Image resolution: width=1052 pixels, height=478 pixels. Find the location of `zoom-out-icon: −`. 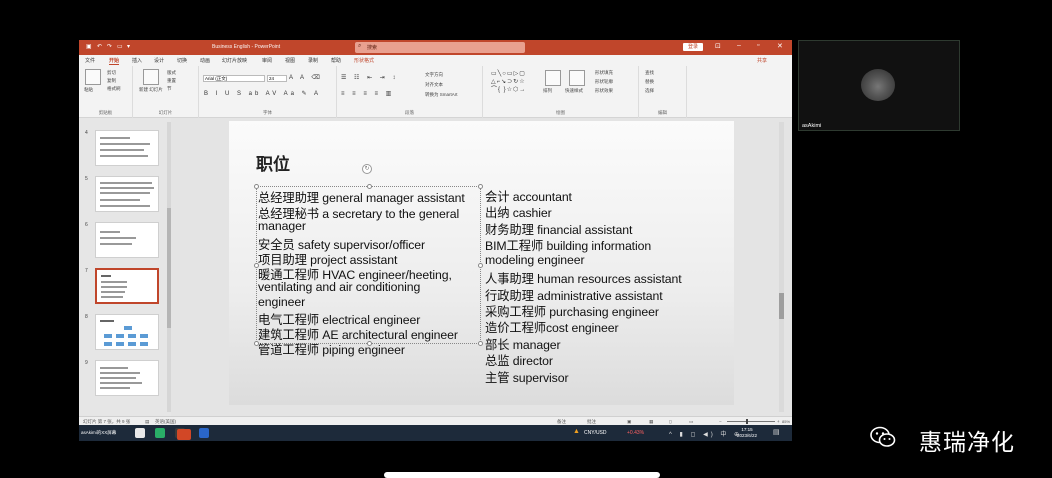

zoom-out-icon: − is located at coordinates (720, 421).